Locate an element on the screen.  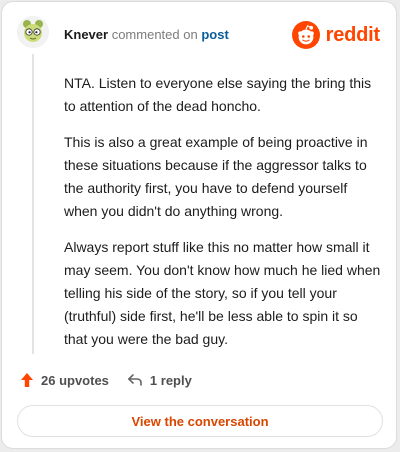
avatar is located at coordinates (33, 32).